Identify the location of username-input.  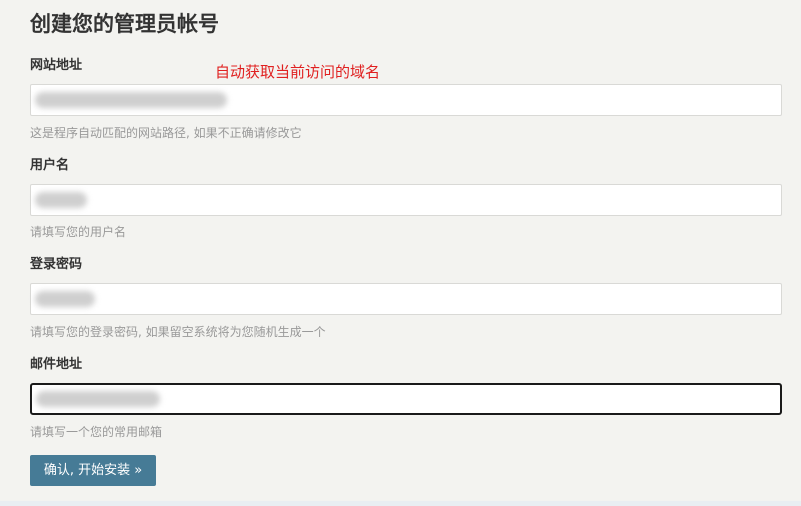
(406, 200).